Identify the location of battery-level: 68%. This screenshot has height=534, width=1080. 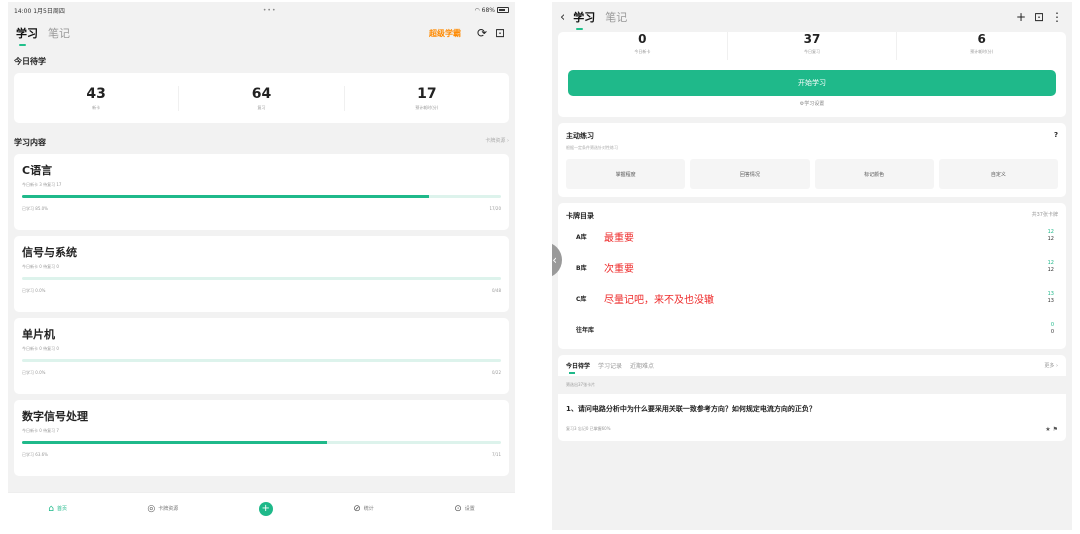
(488, 10).